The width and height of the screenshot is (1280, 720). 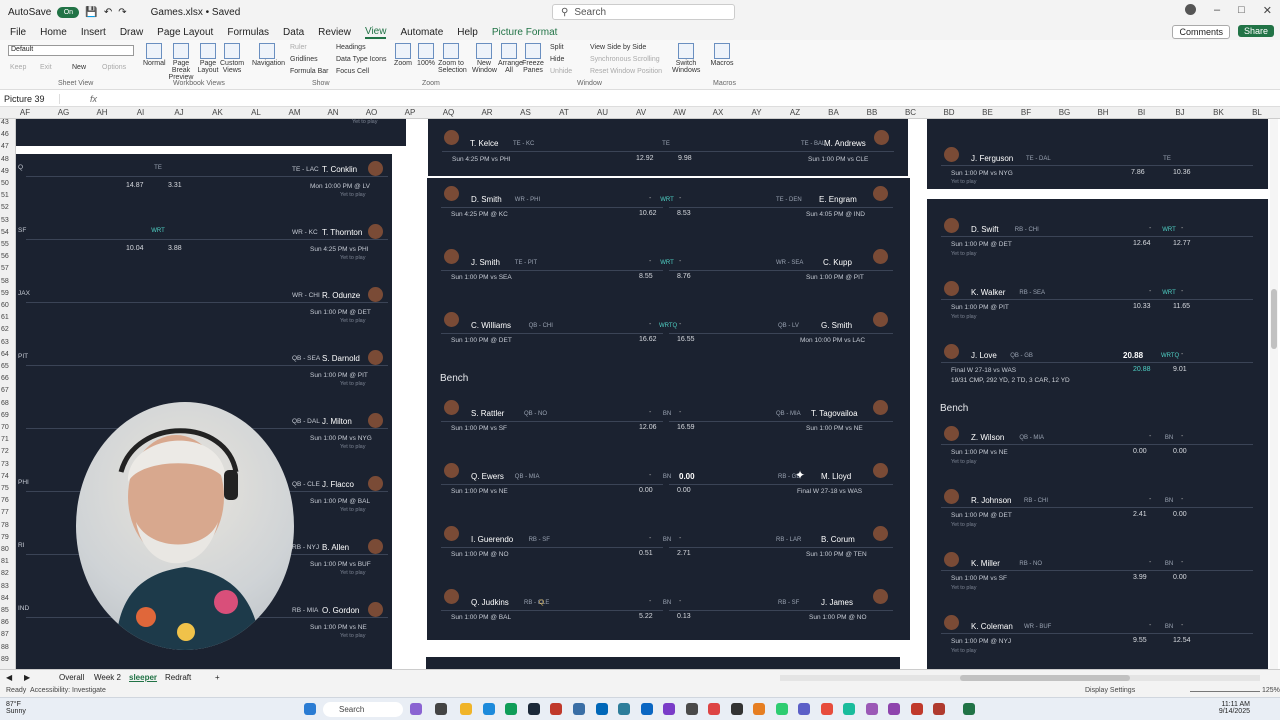 I want to click on row-header: 68, so click(x=5, y=403).